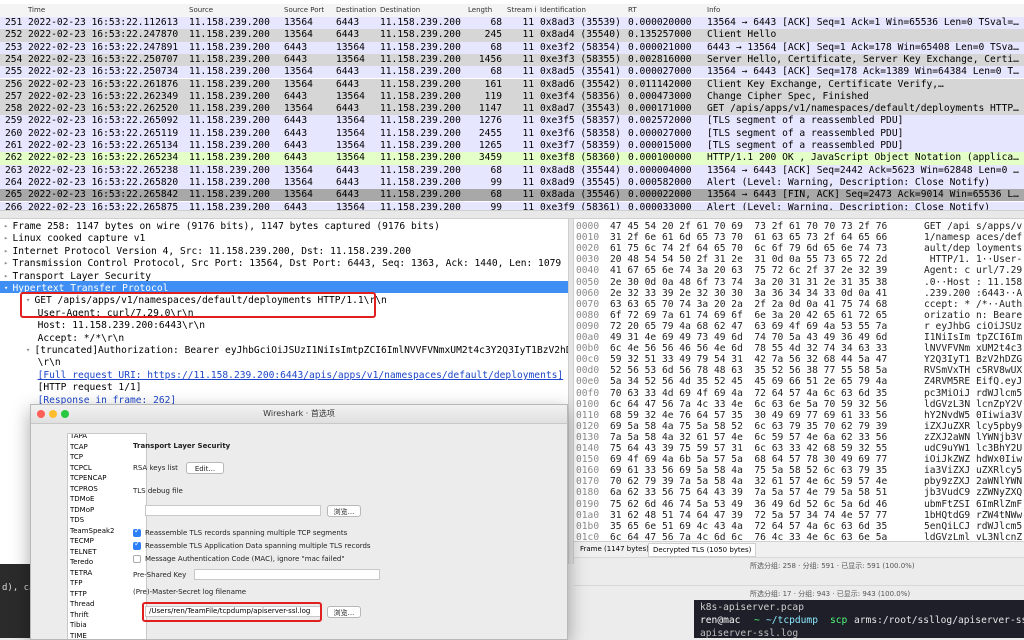  Describe the element at coordinates (201, 10) in the screenshot. I see `column-header-source: Source` at that location.